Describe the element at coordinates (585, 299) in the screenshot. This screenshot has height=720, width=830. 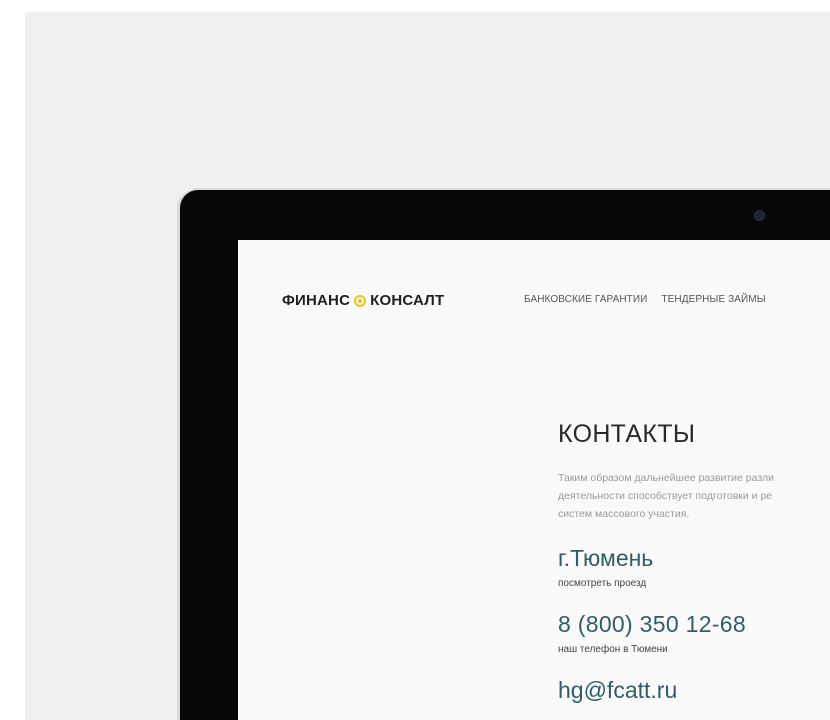
I see `nav-bank-guarantees: БАНКОВСКИЕ ГАРАНТИИ` at that location.